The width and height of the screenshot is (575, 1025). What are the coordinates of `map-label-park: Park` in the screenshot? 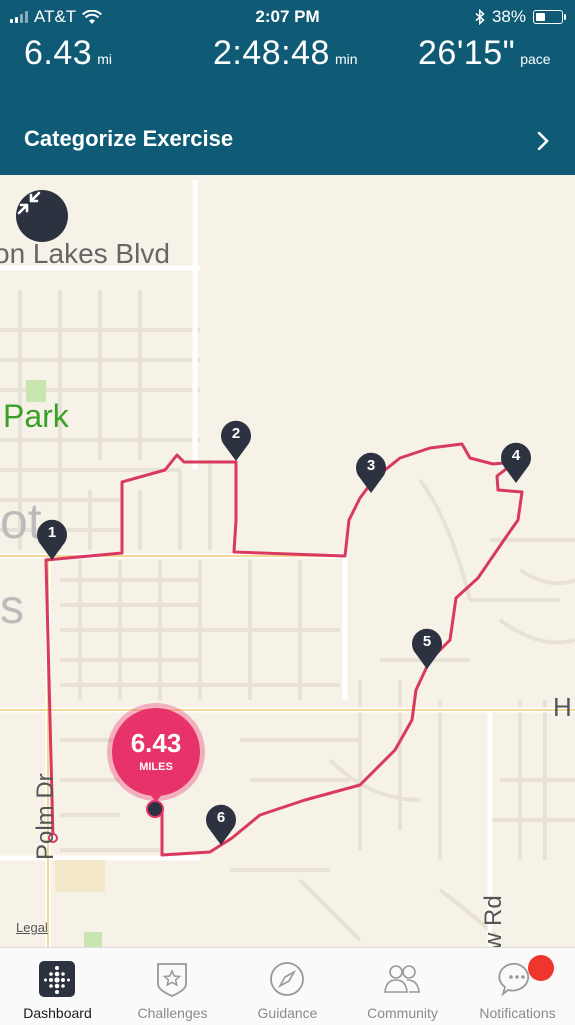 It's located at (36, 416).